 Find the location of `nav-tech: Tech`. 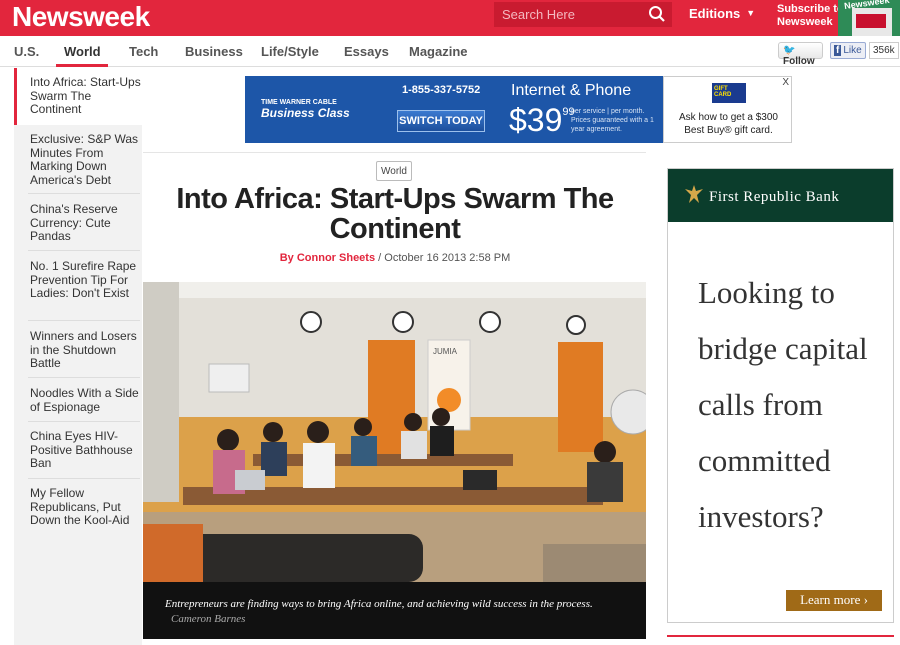

nav-tech: Tech is located at coordinates (143, 51).